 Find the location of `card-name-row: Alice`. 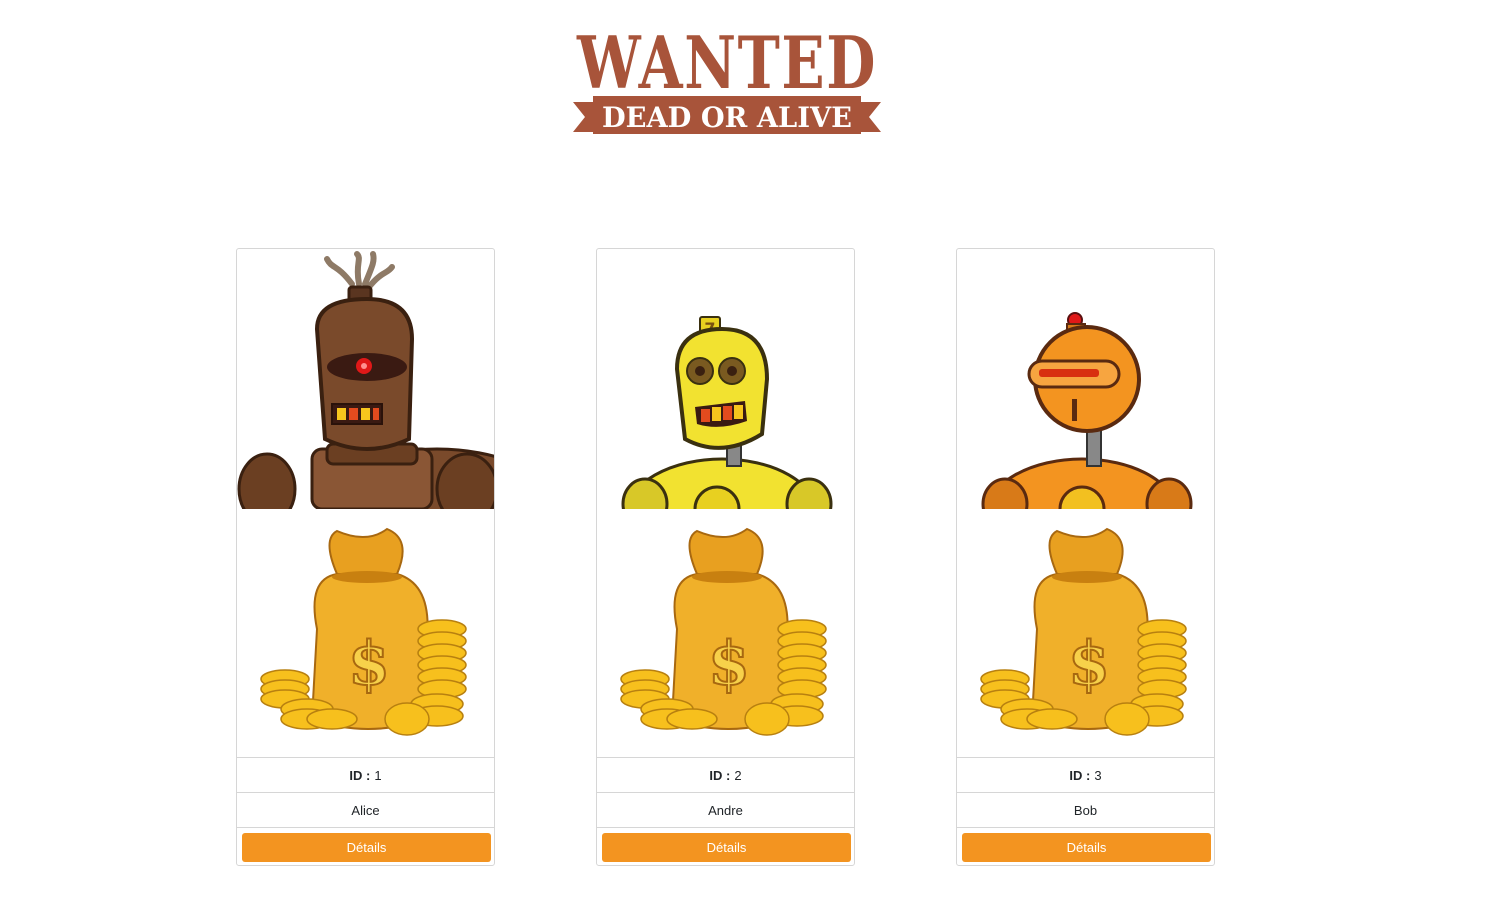

card-name-row: Alice is located at coordinates (365, 809).